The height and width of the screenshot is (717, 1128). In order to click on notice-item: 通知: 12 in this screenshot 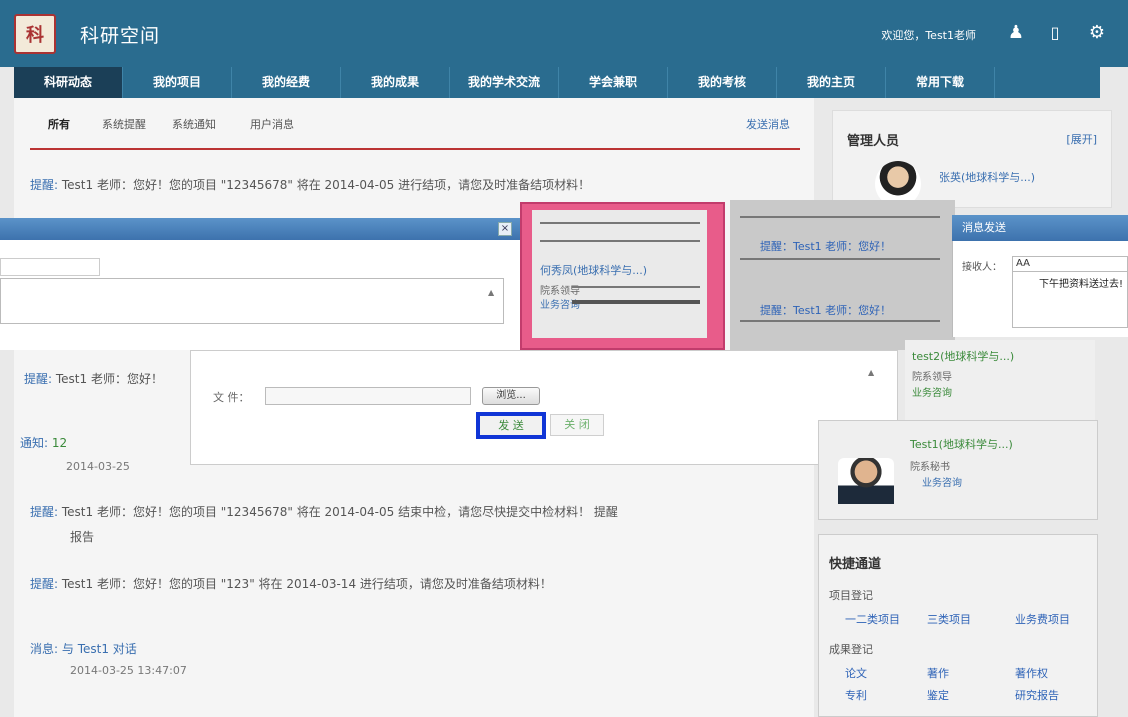, I will do `click(43, 442)`.